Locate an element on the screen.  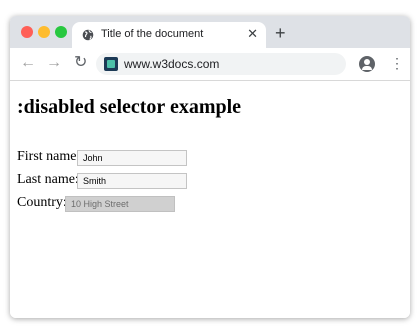
reload-icon: ↻ is located at coordinates (80, 63).